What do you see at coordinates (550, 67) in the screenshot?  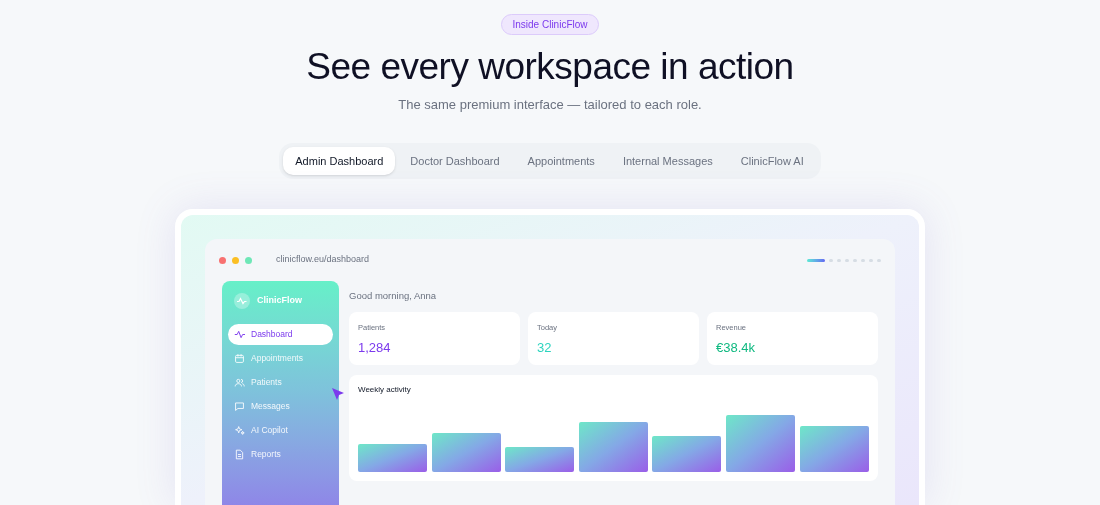 I see `section-heading: See every workspace in action` at bounding box center [550, 67].